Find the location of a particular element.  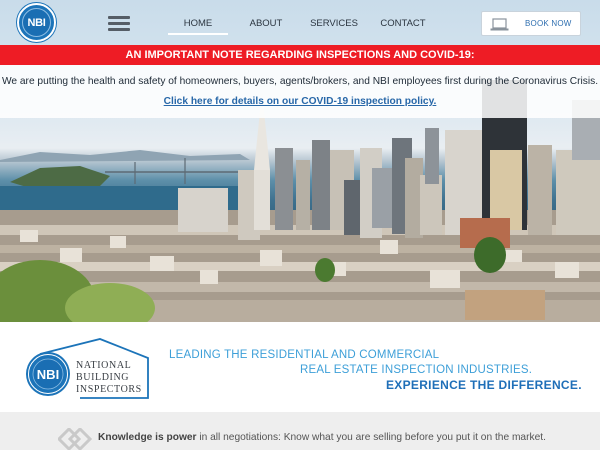

book-now-button: BOOK NOW is located at coordinates (531, 23).